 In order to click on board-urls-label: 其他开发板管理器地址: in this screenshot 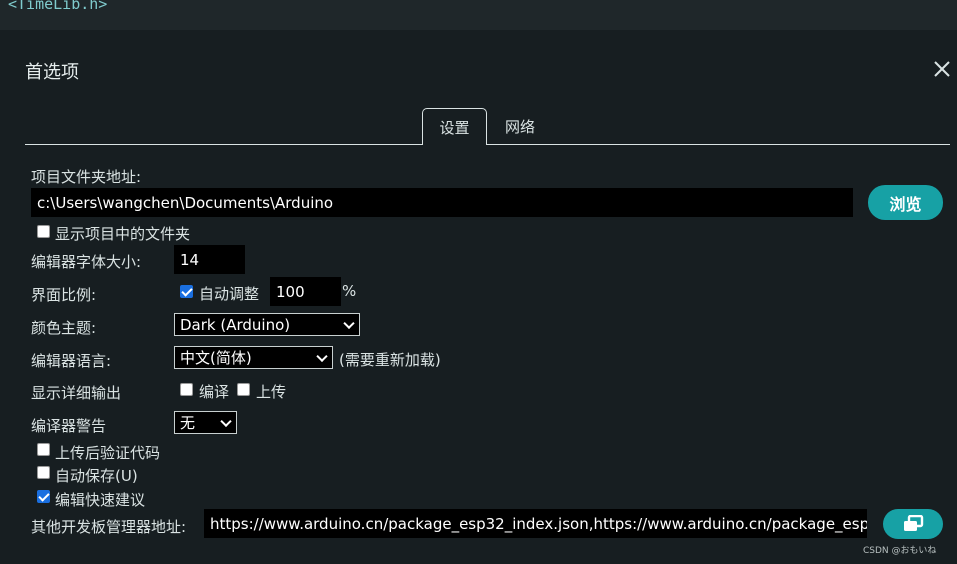, I will do `click(109, 527)`.